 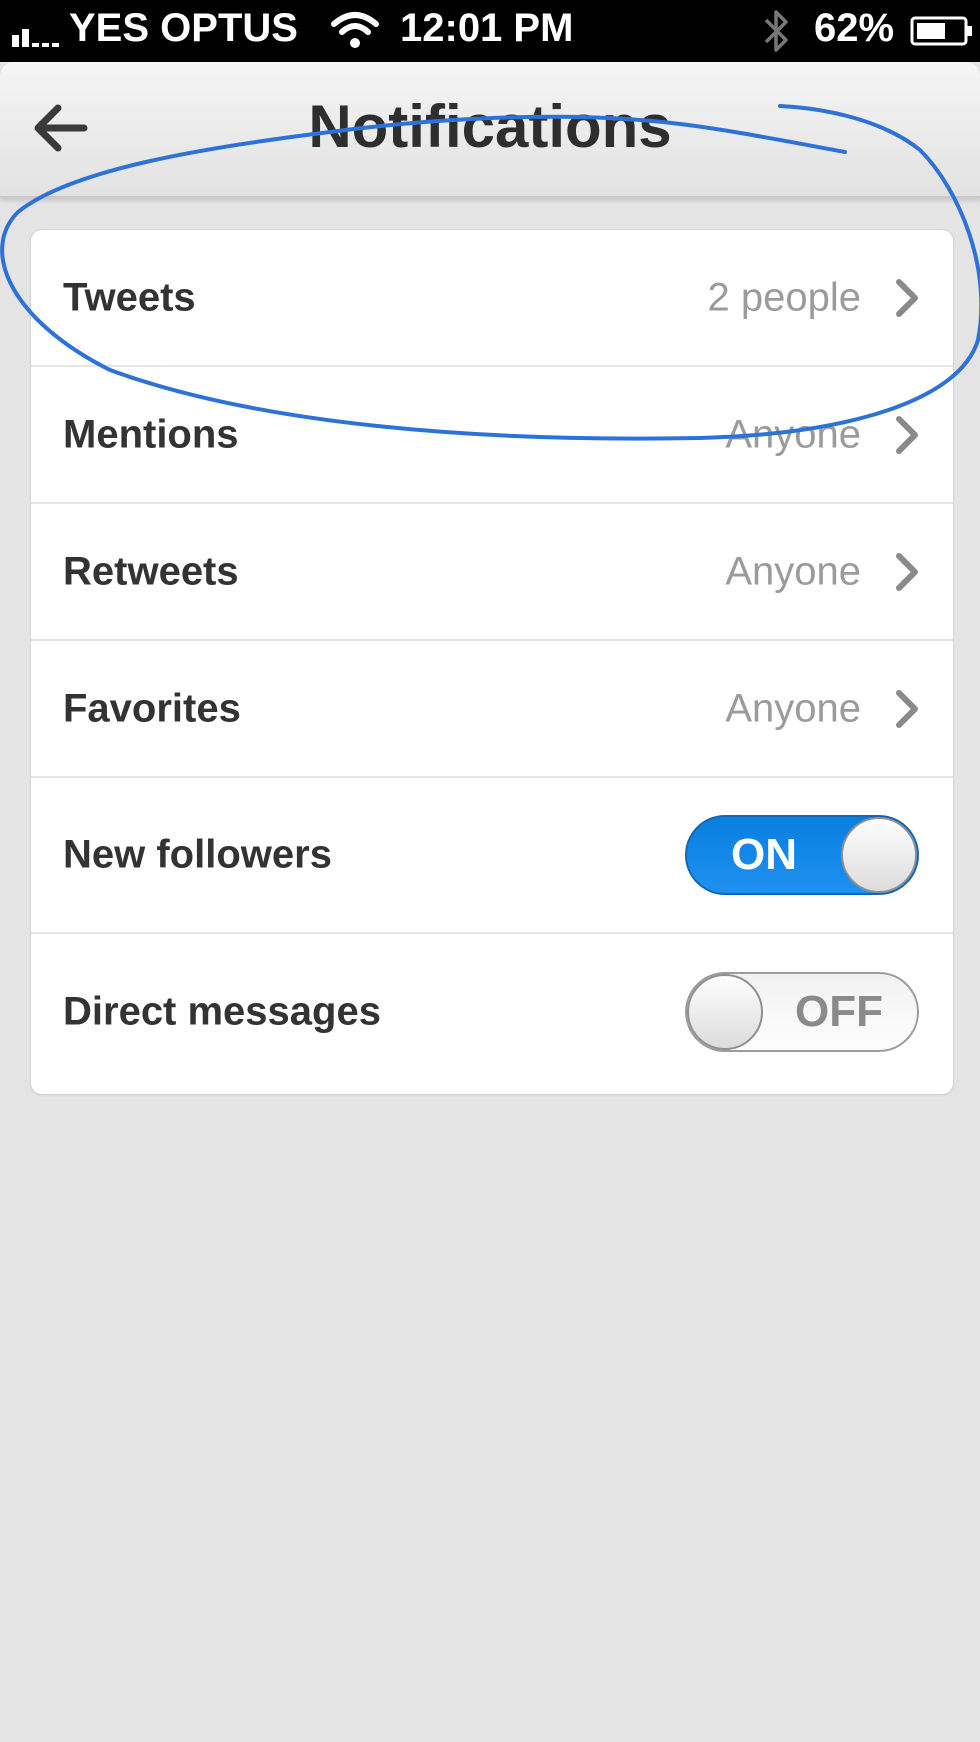 I want to click on row-value: 2 people, so click(x=784, y=297).